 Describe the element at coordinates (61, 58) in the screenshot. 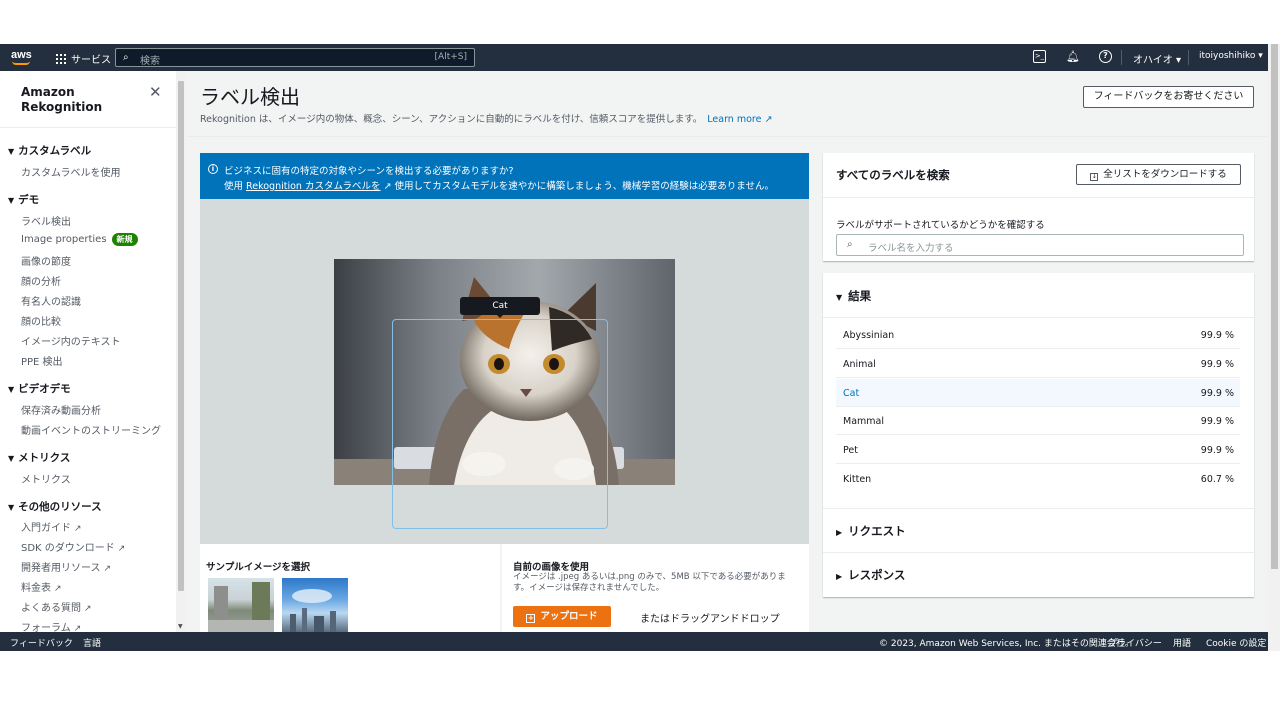

I see `grid-icon` at that location.